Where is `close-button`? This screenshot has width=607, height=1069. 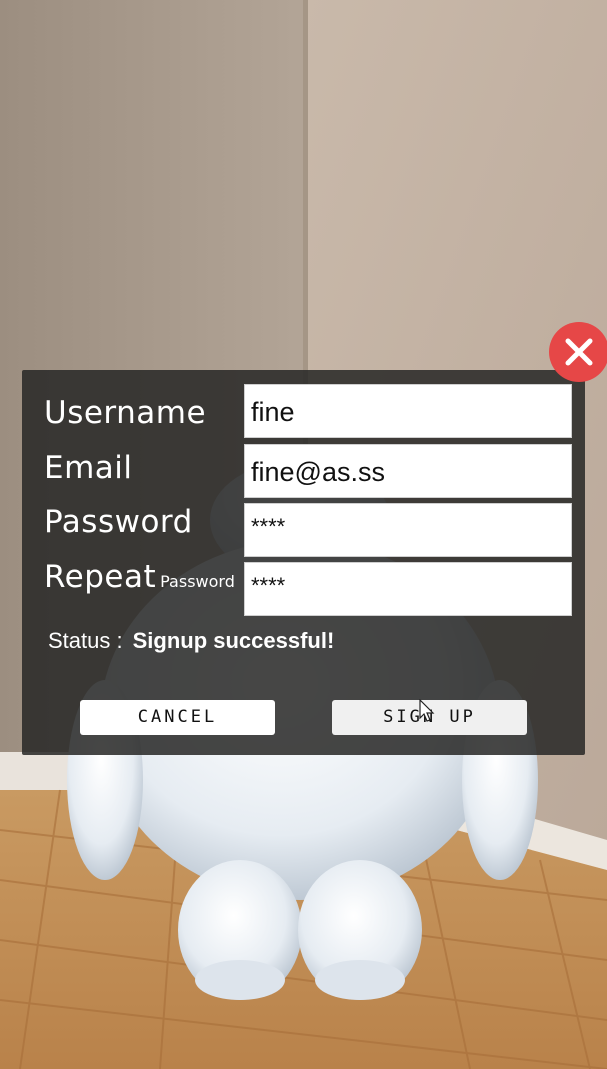 close-button is located at coordinates (578, 352).